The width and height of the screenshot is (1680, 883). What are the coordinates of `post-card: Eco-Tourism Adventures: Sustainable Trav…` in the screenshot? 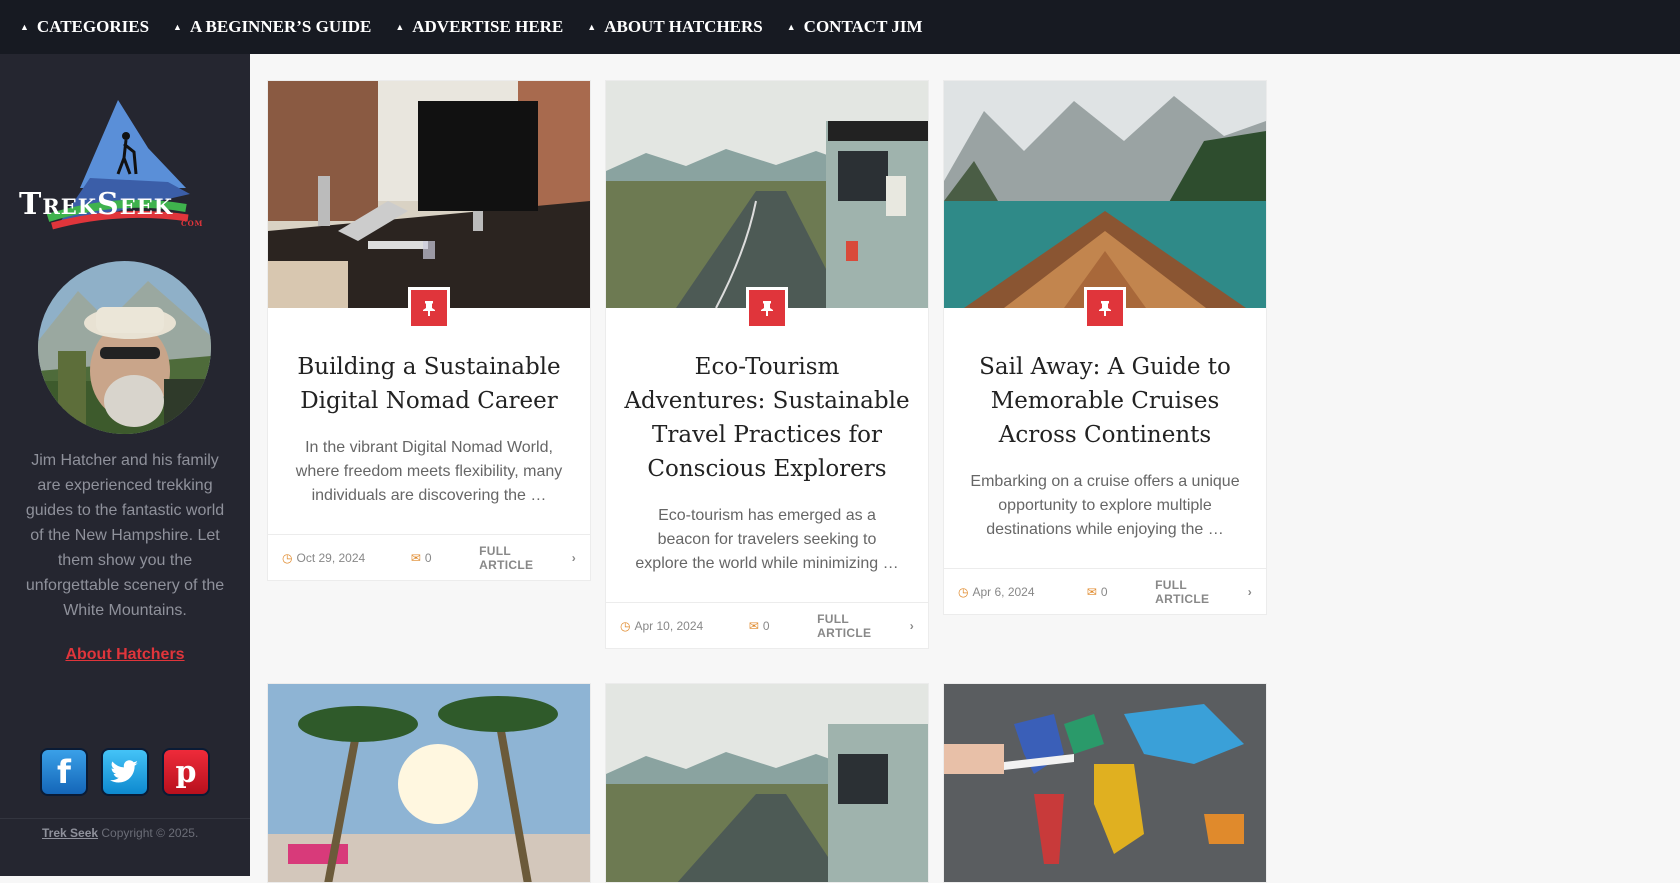 It's located at (767, 364).